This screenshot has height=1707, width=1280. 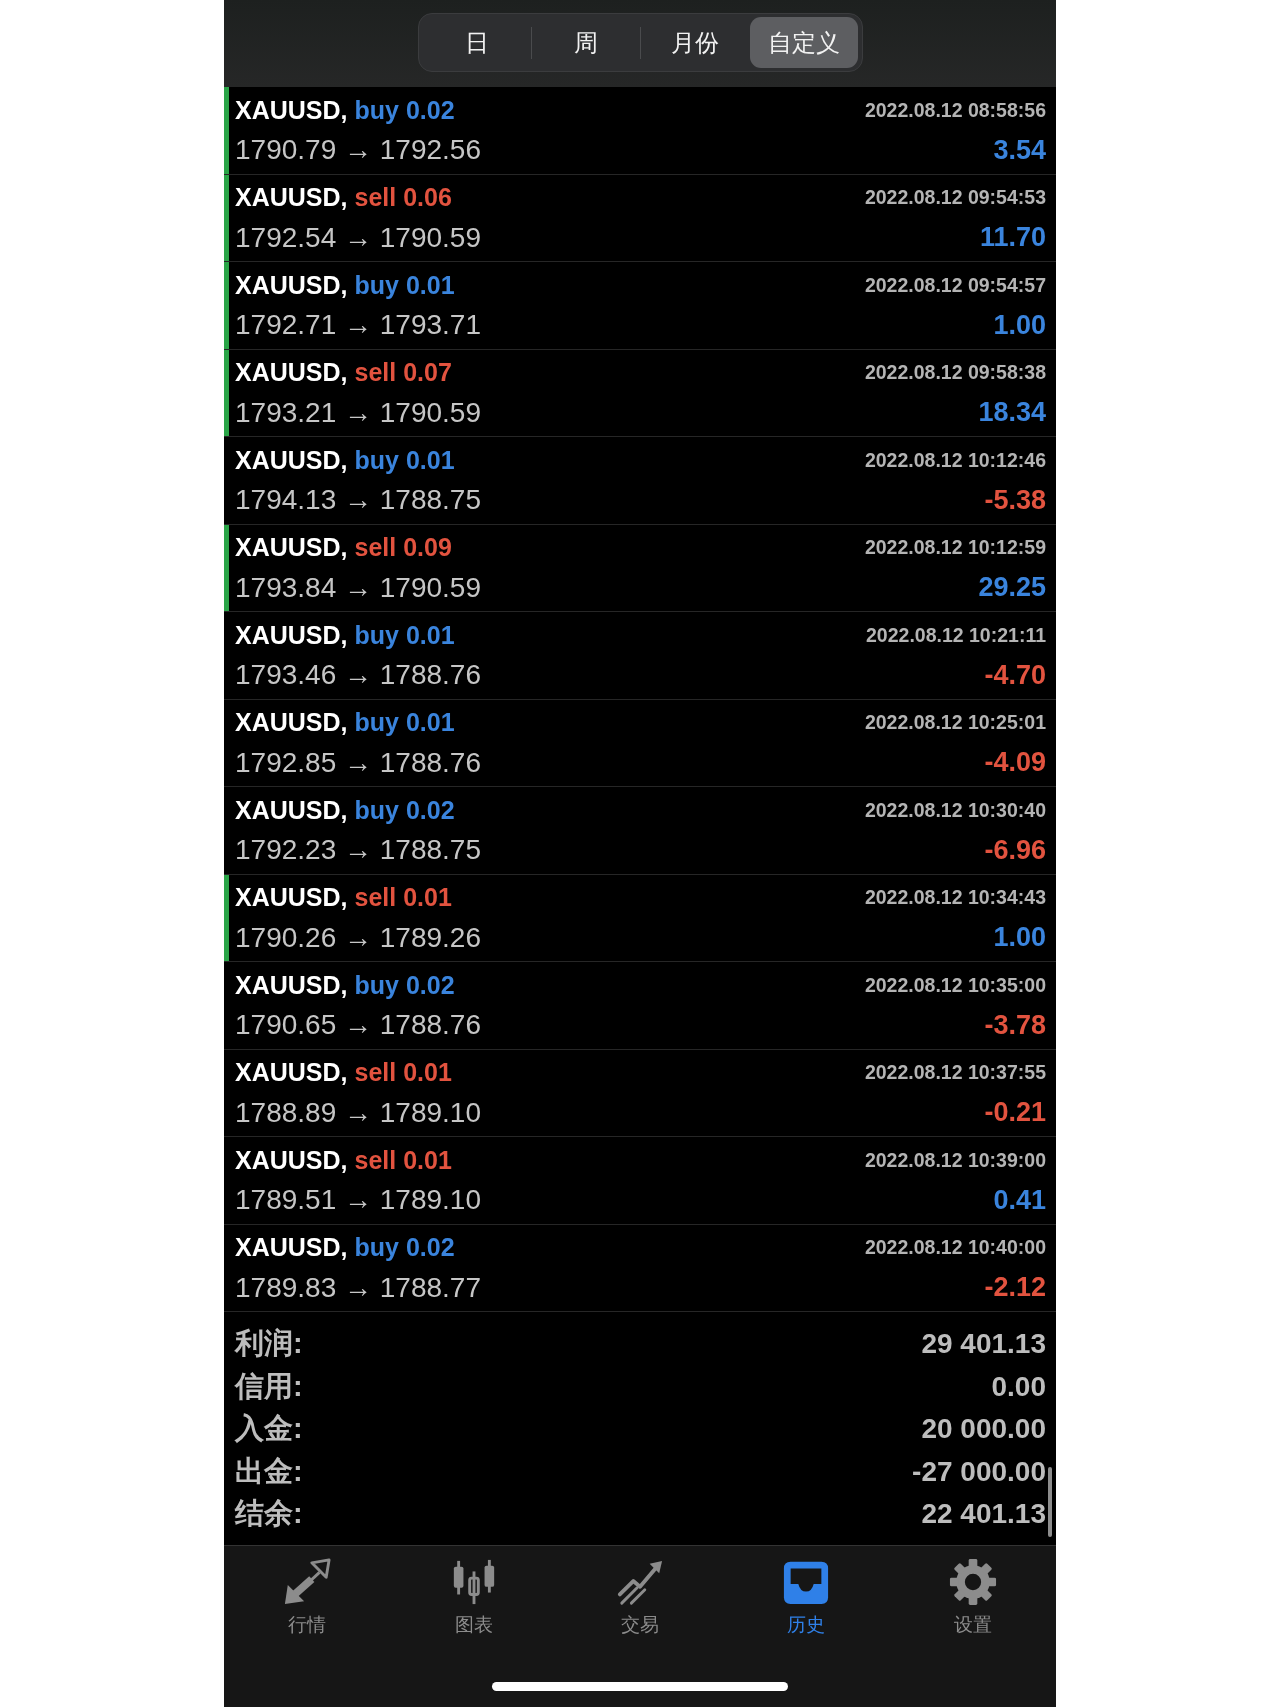 I want to click on trade-row: XAUUSD, buy 0.02 2022.08.12 10:30:40 1792.23 → 1788.75 -6.96, so click(x=640, y=831).